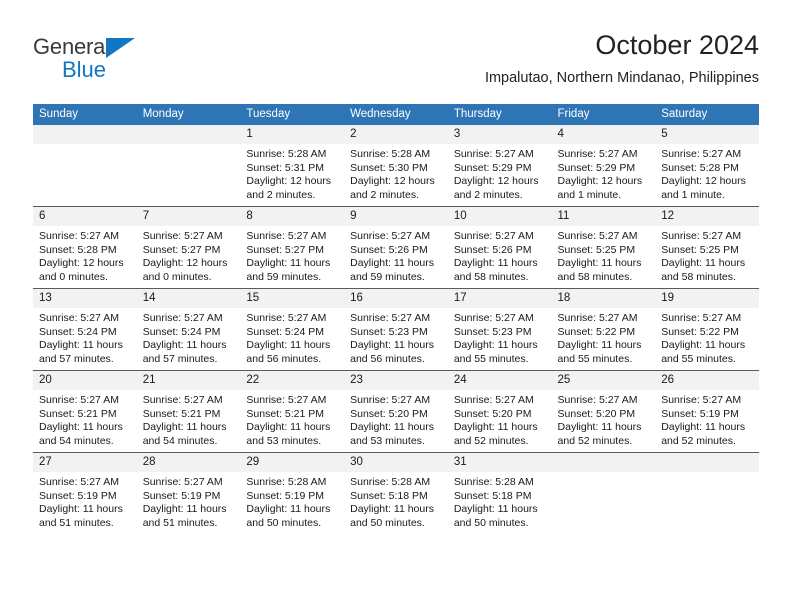 The image size is (792, 612). I want to click on sunset-text: Sunset: 5:18 PM, so click(492, 495).